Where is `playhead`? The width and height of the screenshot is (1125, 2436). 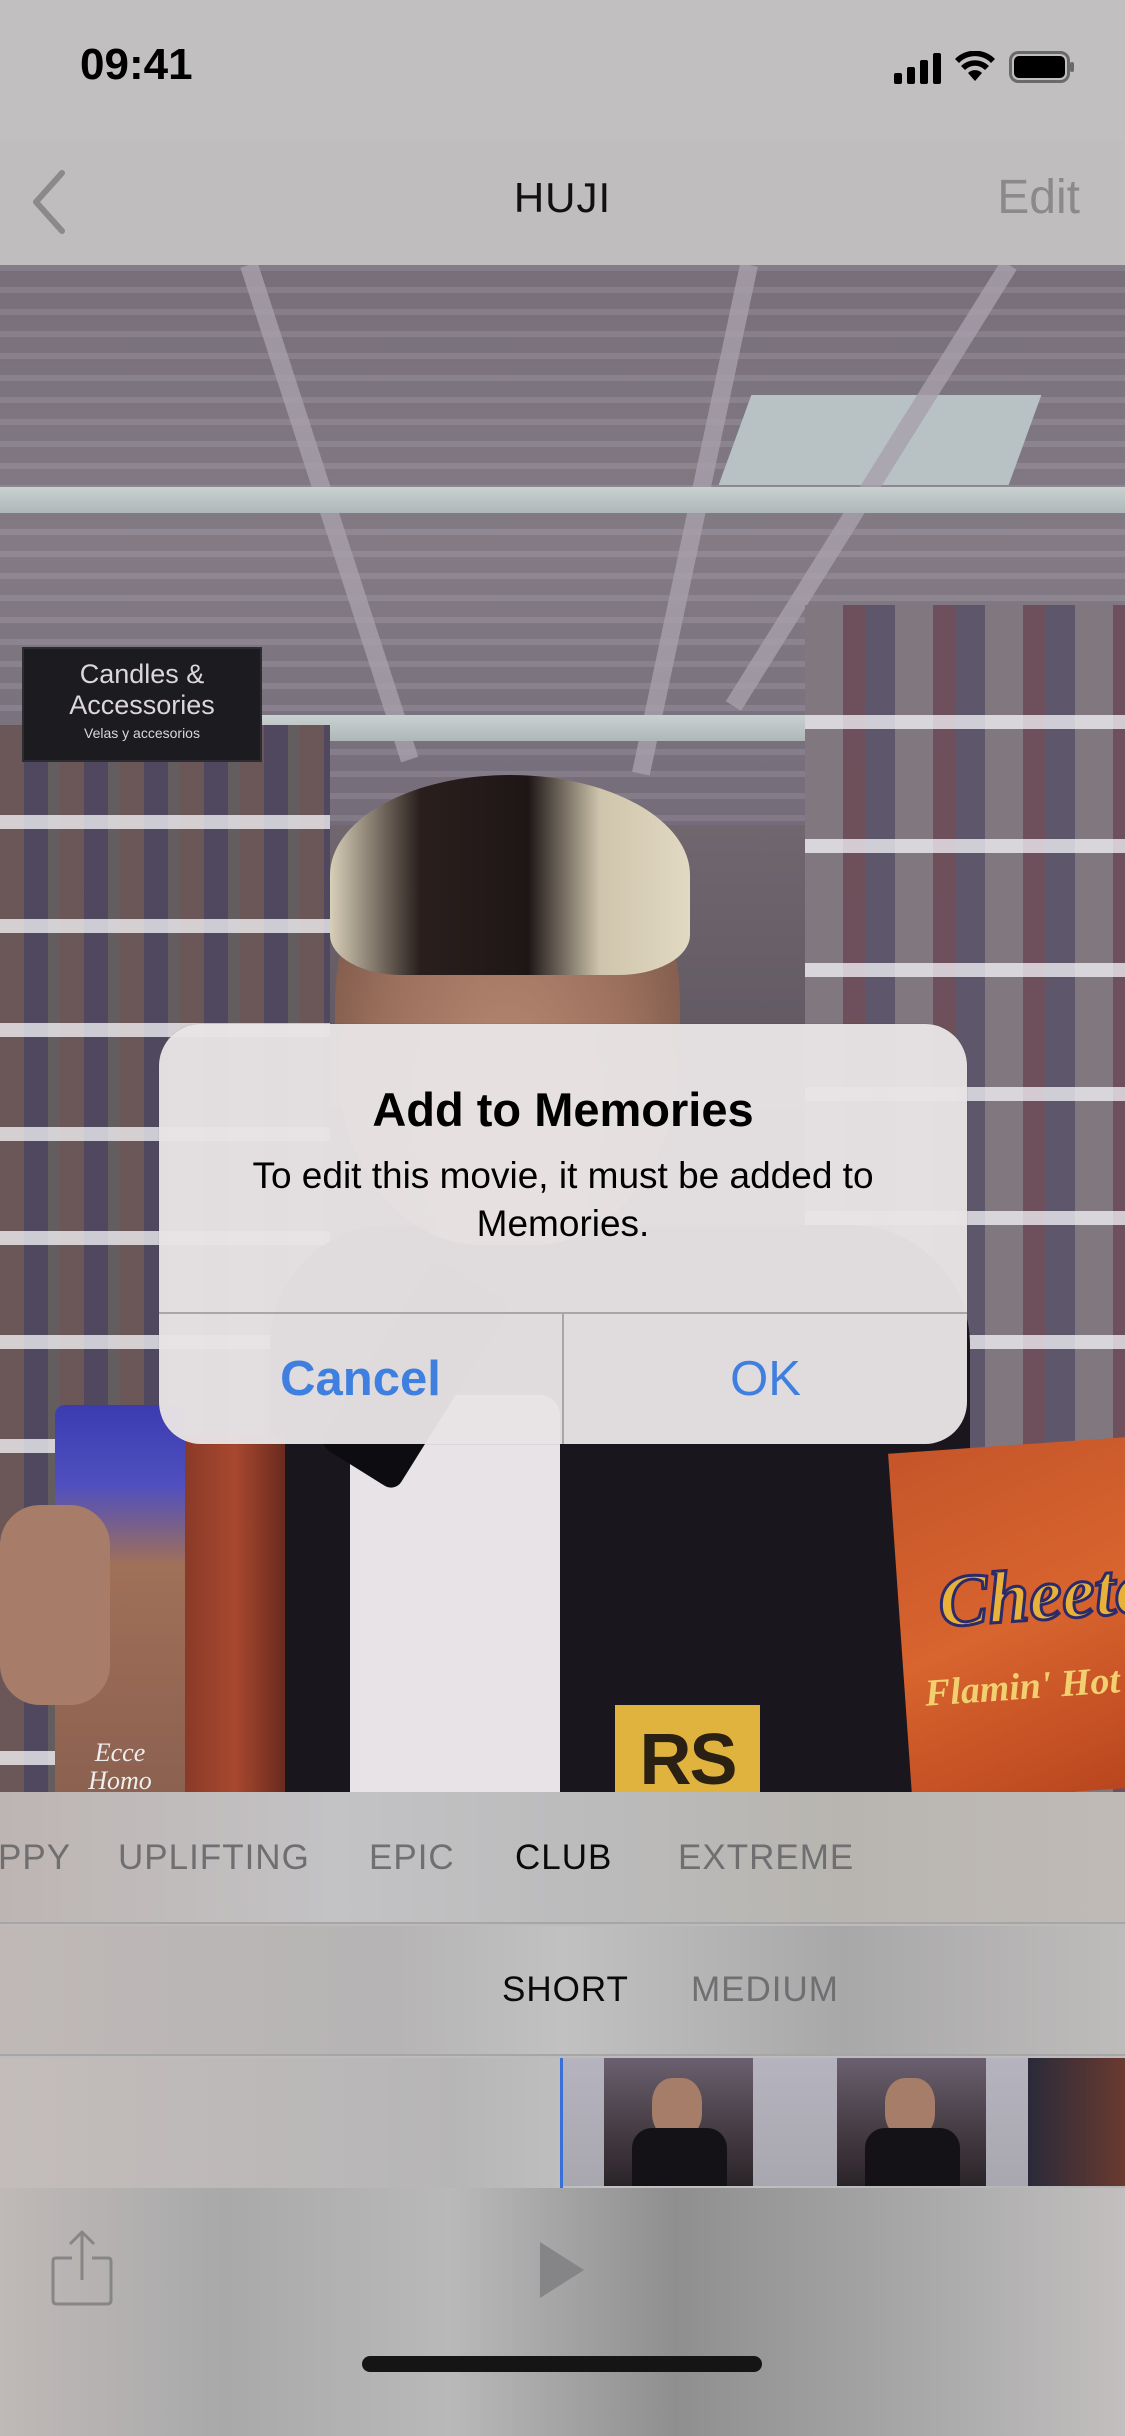
playhead is located at coordinates (561, 2123).